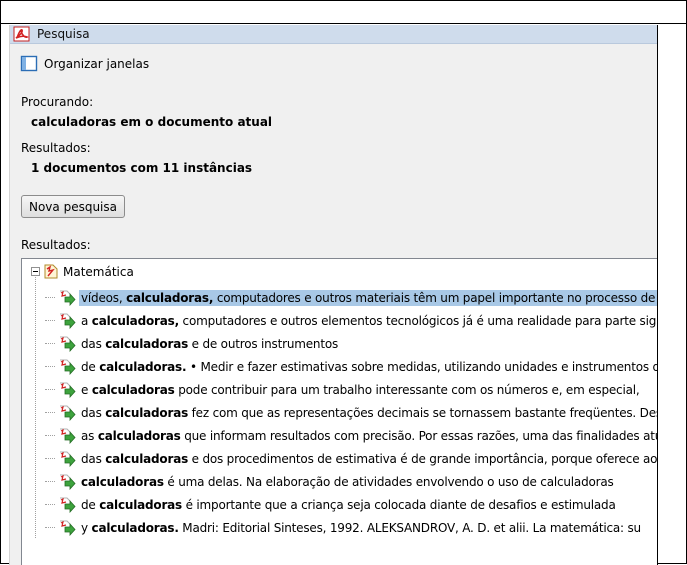  I want to click on searching-label: Procurando:, so click(57, 102).